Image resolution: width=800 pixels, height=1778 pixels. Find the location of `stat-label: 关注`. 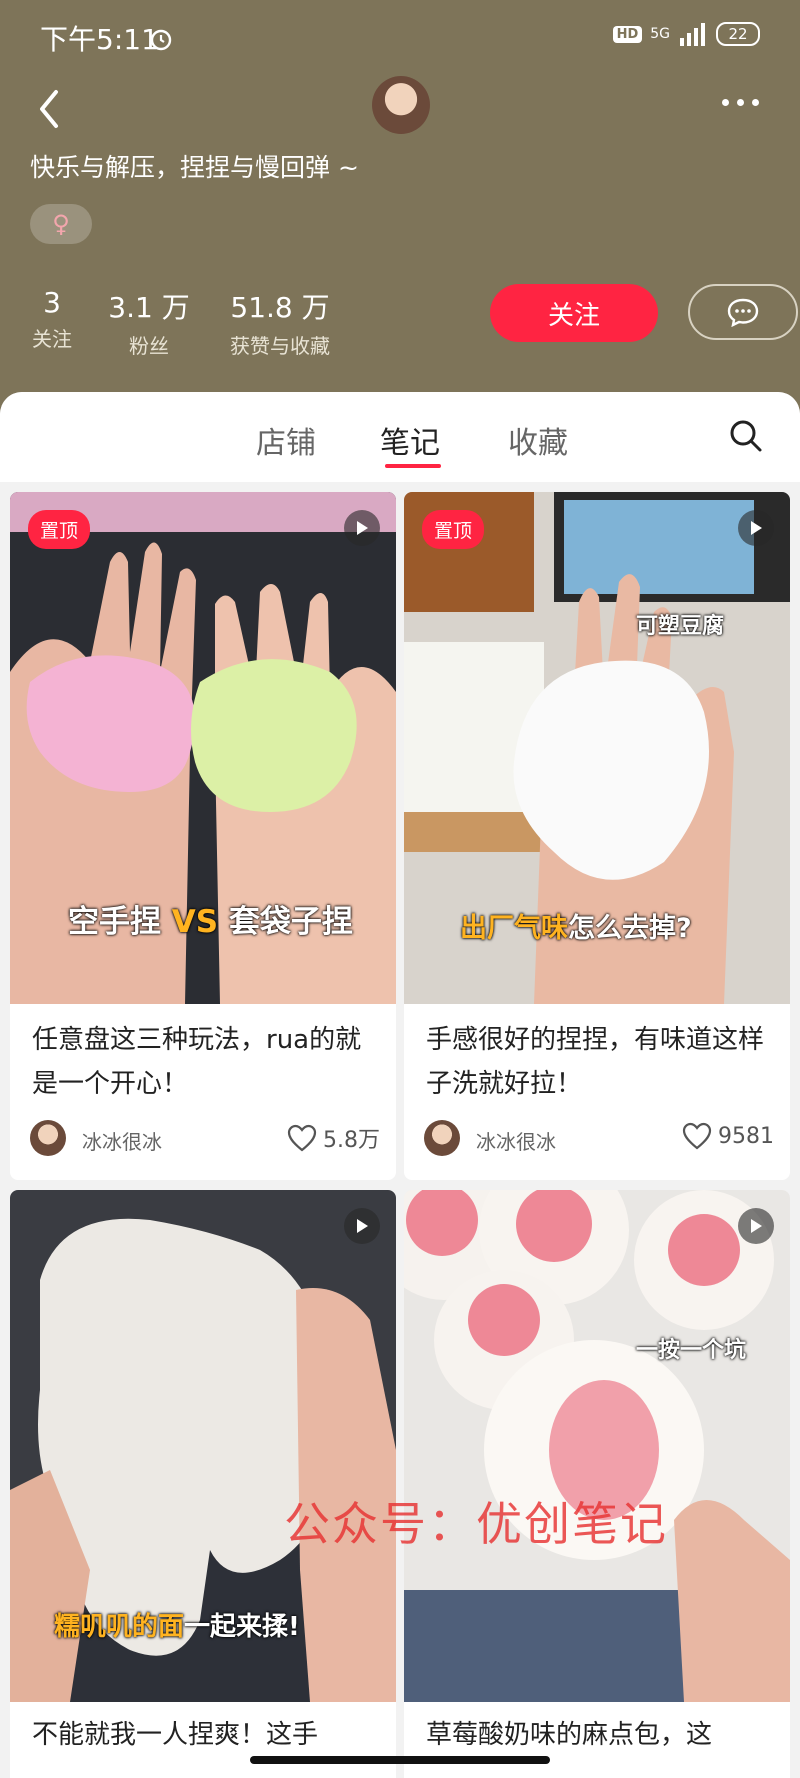

stat-label: 关注 is located at coordinates (52, 339).